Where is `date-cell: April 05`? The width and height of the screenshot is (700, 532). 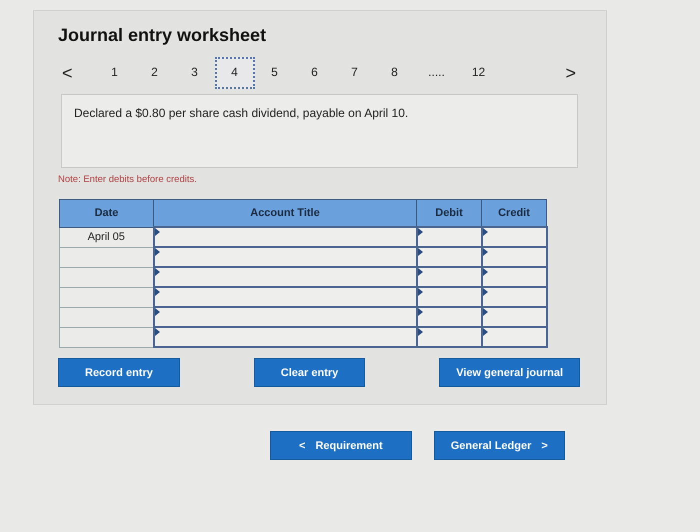 date-cell: April 05 is located at coordinates (107, 237).